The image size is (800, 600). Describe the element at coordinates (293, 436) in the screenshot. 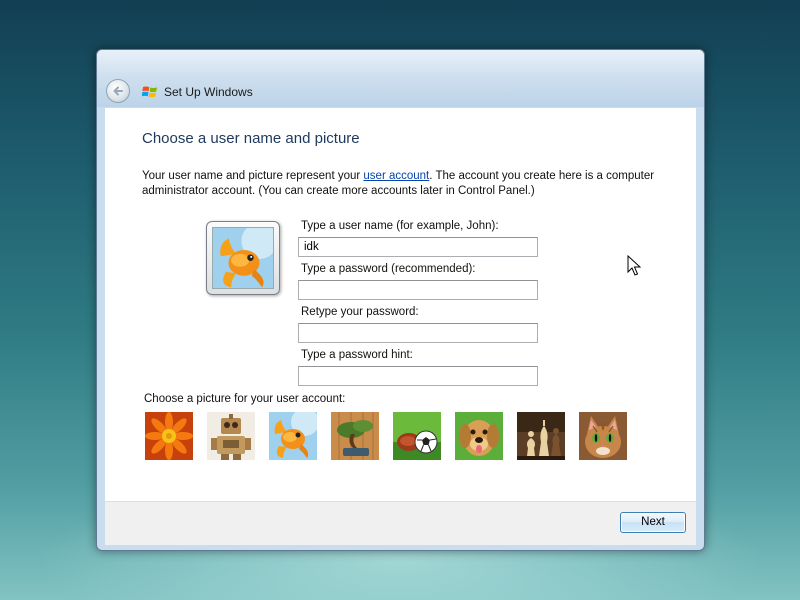

I see `picture-goldfish` at that location.